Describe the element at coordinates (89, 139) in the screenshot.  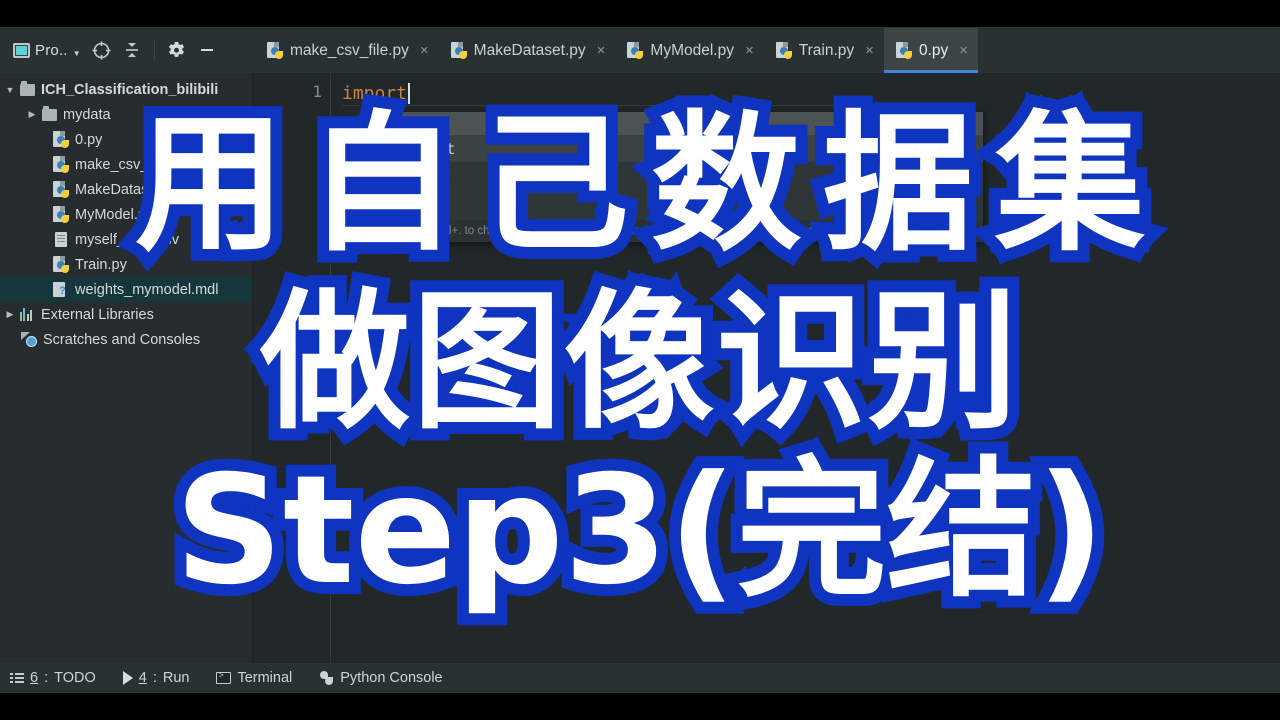
I see `tree-row-label: 0.py` at that location.